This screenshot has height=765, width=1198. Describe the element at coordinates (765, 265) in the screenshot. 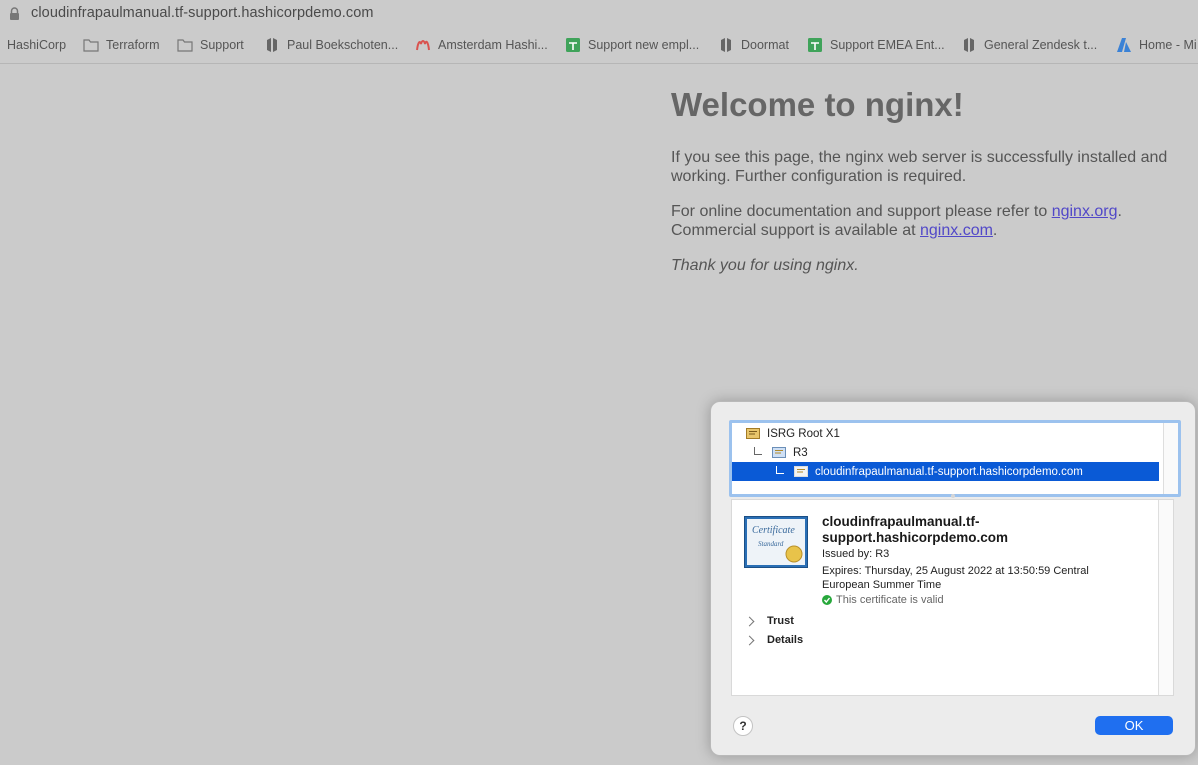

I see `thanks-paragraph: Thank you for using nginx.` at that location.